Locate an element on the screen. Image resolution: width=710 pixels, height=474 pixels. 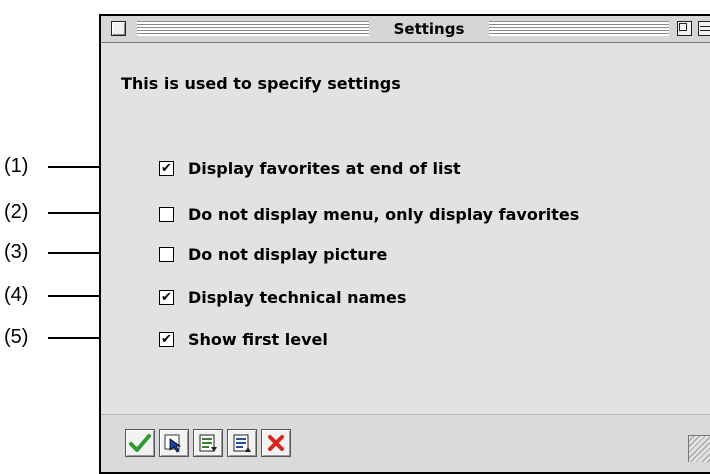
select-button is located at coordinates (174, 443).